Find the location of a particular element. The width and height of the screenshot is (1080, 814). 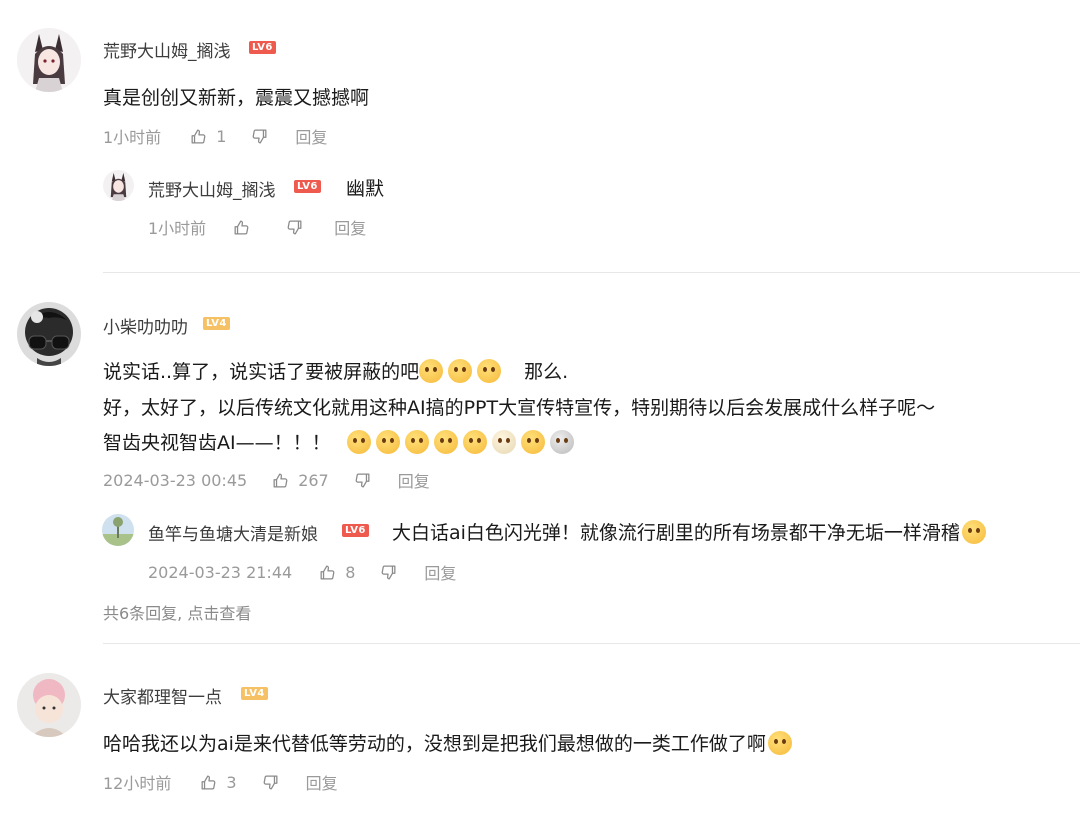

reply-username: 鱼竿与鱼塘大清是新娘 is located at coordinates (233, 532).